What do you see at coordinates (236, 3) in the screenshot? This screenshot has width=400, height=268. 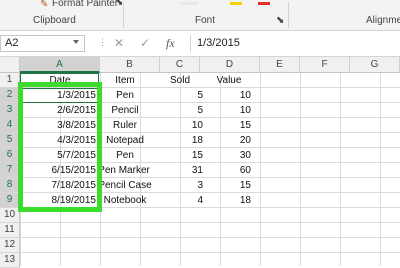 I see `fill-color-swatch` at bounding box center [236, 3].